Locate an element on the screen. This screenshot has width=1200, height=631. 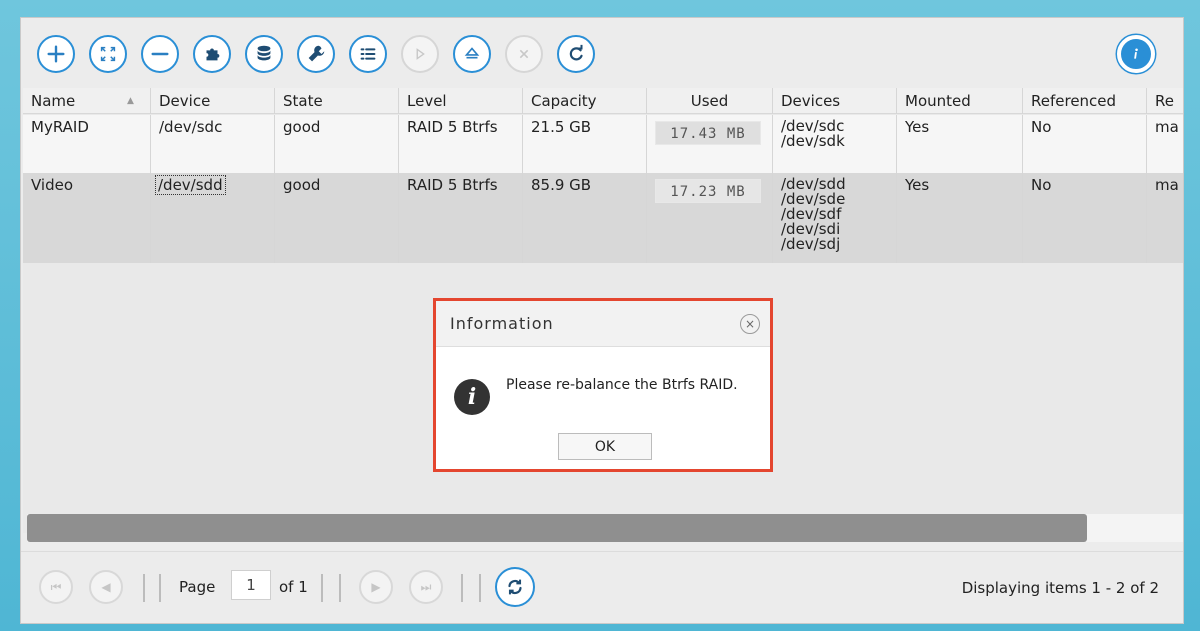
remove-button is located at coordinates (160, 54).